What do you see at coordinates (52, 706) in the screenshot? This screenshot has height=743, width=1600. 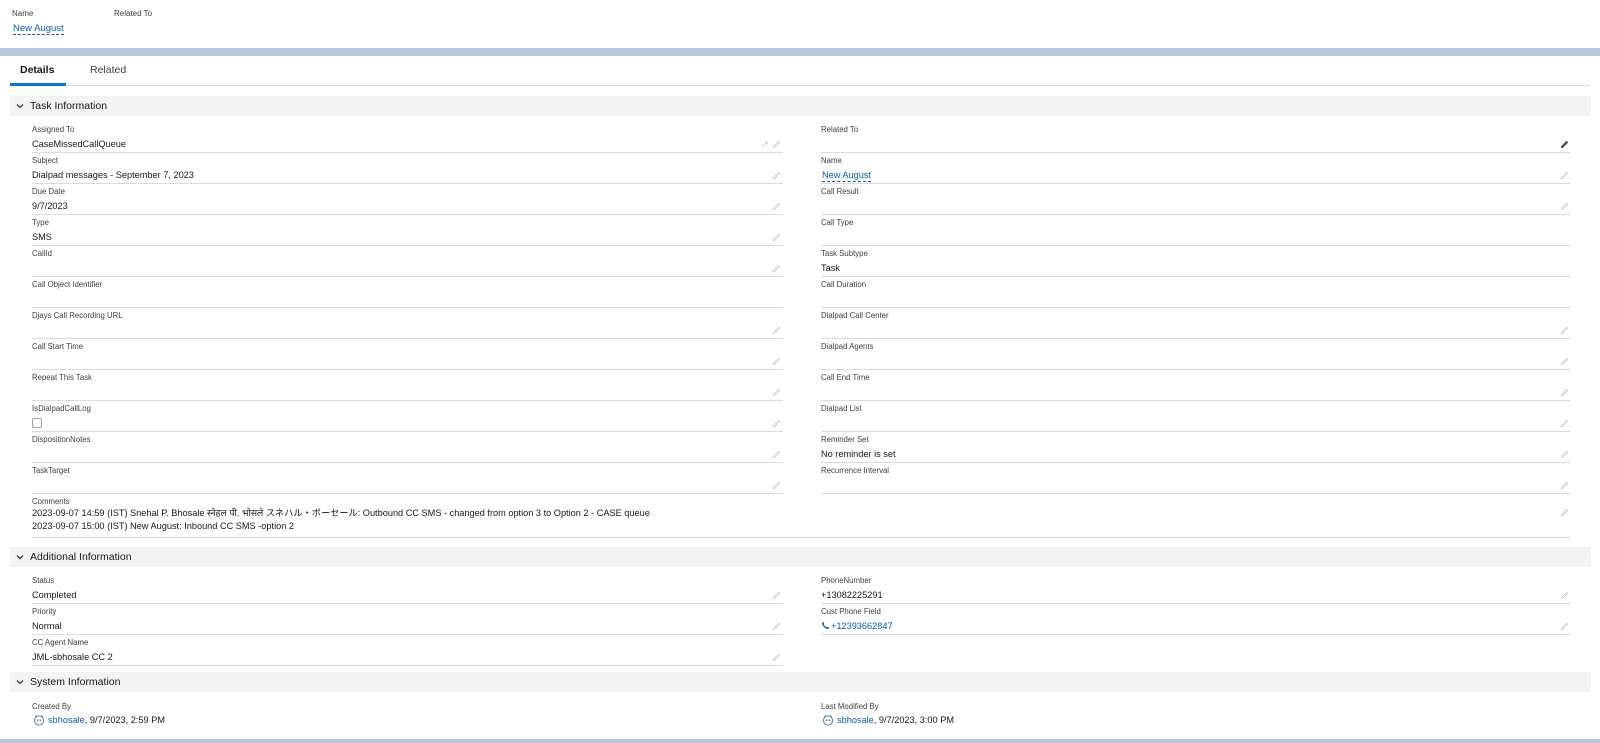 I see `field-label: Created By` at bounding box center [52, 706].